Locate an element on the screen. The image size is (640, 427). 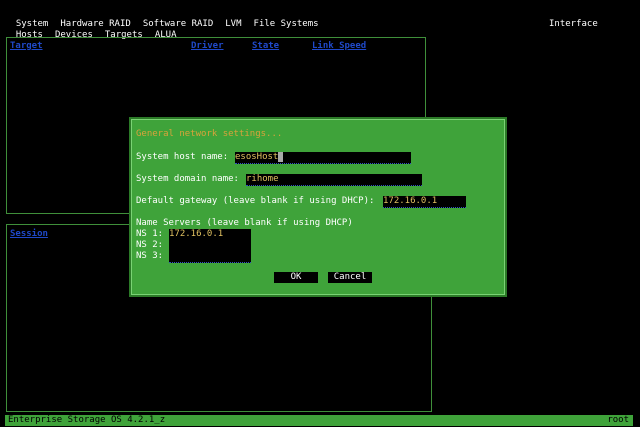
ok-button: OK is located at coordinates (296, 277).